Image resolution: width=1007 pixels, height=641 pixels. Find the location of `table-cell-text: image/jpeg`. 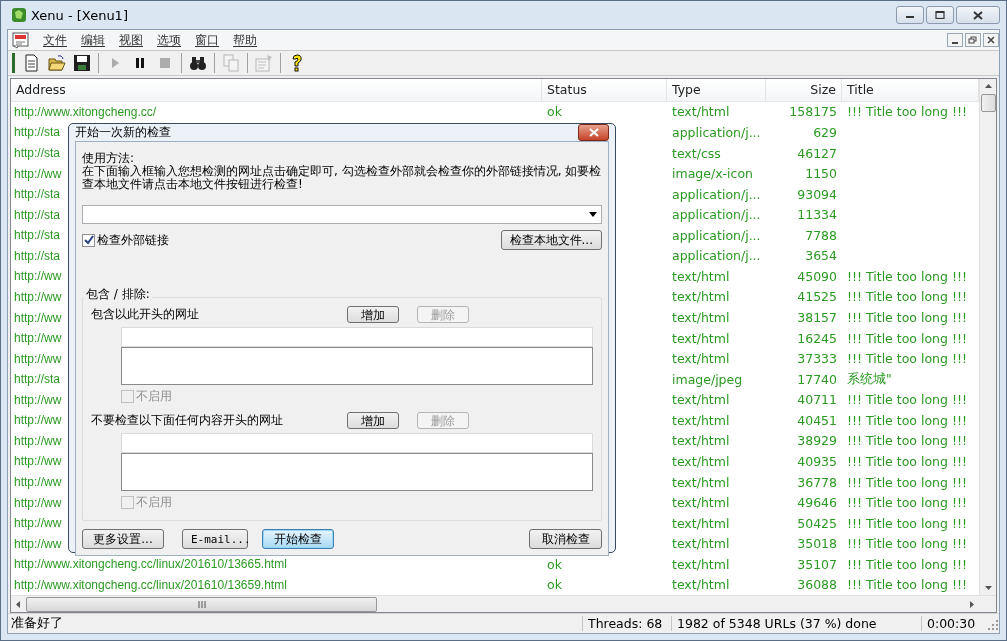

table-cell-text: image/jpeg is located at coordinates (707, 379).